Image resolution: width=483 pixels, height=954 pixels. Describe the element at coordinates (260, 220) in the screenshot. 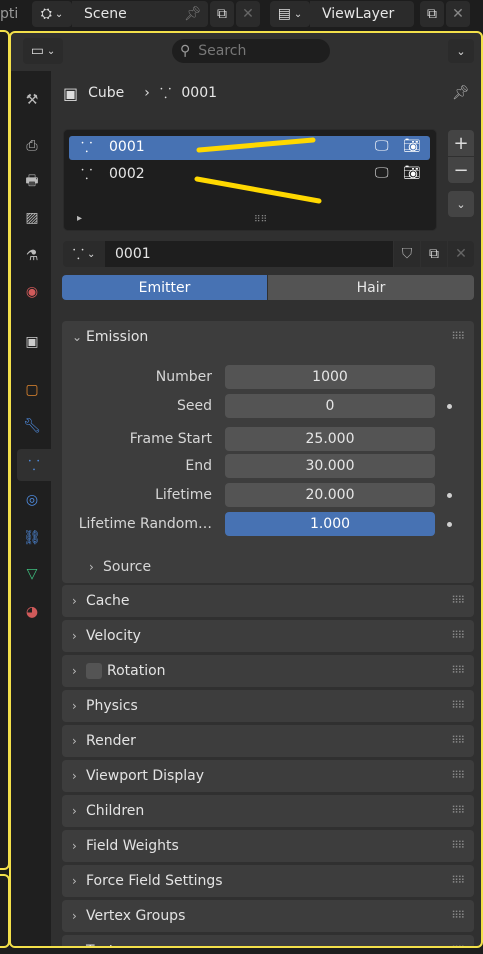

I see `resize-grip-icon: ⠿⠿` at that location.